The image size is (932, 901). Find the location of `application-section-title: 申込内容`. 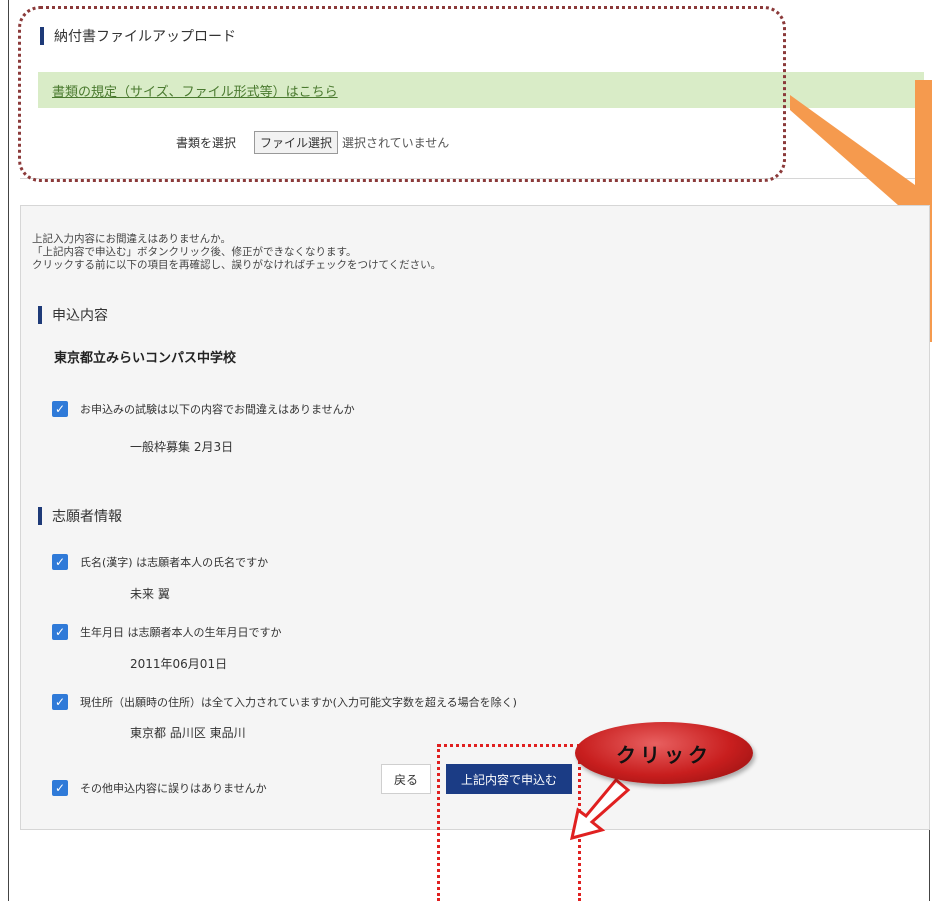

application-section-title: 申込内容 is located at coordinates (80, 316).